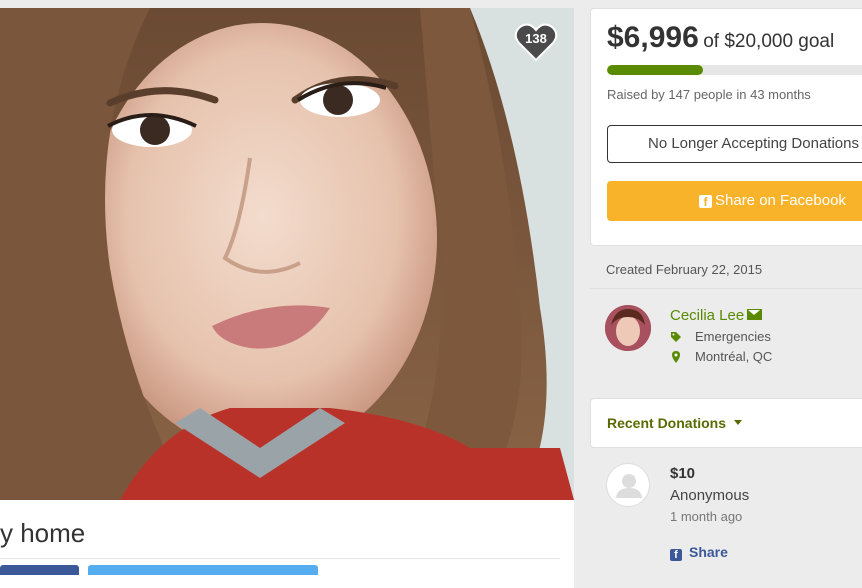 This screenshot has height=588, width=862. Describe the element at coordinates (667, 423) in the screenshot. I see `recent-donations-label: Recent Donations` at that location.